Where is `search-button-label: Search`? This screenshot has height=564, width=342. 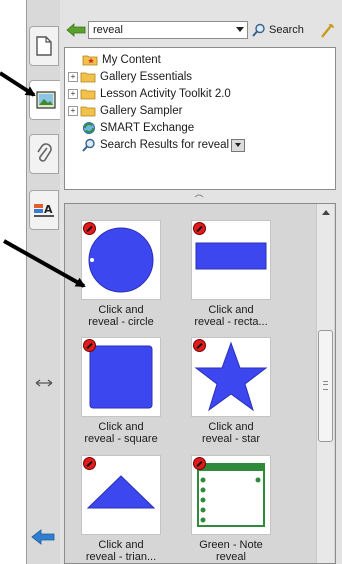
search-button-label: Search is located at coordinates (286, 30).